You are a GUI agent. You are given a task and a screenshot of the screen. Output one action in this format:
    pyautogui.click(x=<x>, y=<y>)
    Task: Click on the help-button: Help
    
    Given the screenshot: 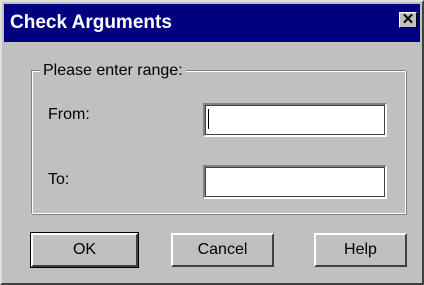 What is the action you would take?
    pyautogui.click(x=360, y=250)
    